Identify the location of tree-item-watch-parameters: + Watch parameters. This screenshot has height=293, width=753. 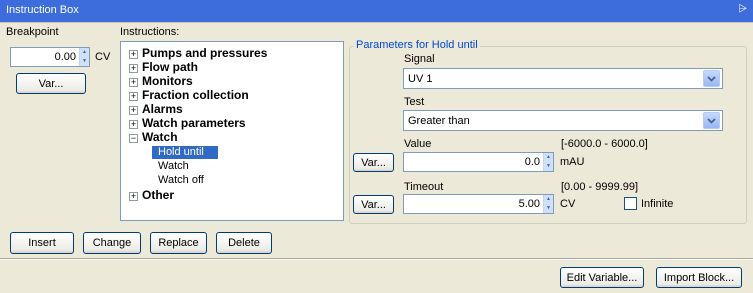
(187, 123).